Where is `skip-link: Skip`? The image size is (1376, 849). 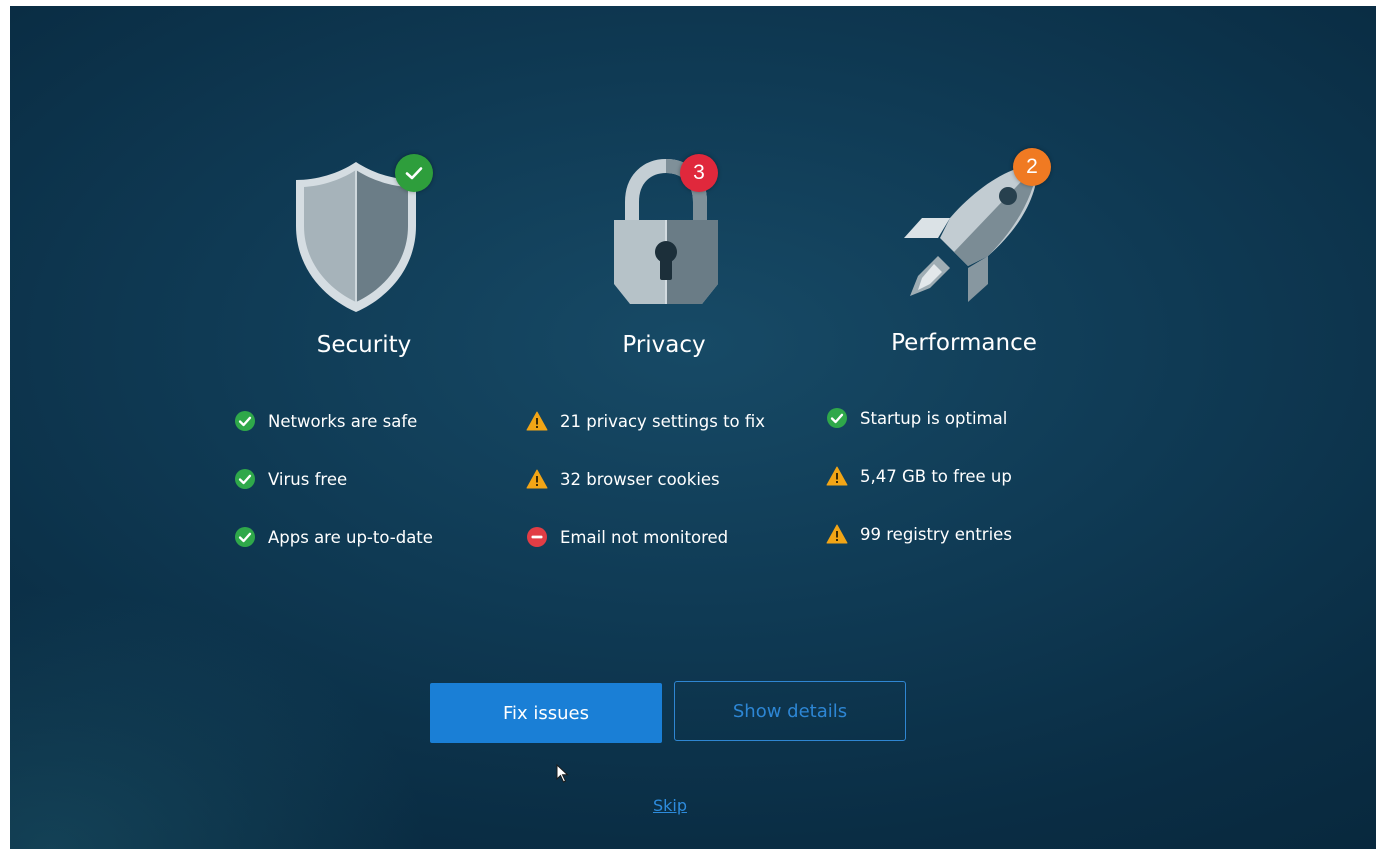 skip-link: Skip is located at coordinates (670, 805).